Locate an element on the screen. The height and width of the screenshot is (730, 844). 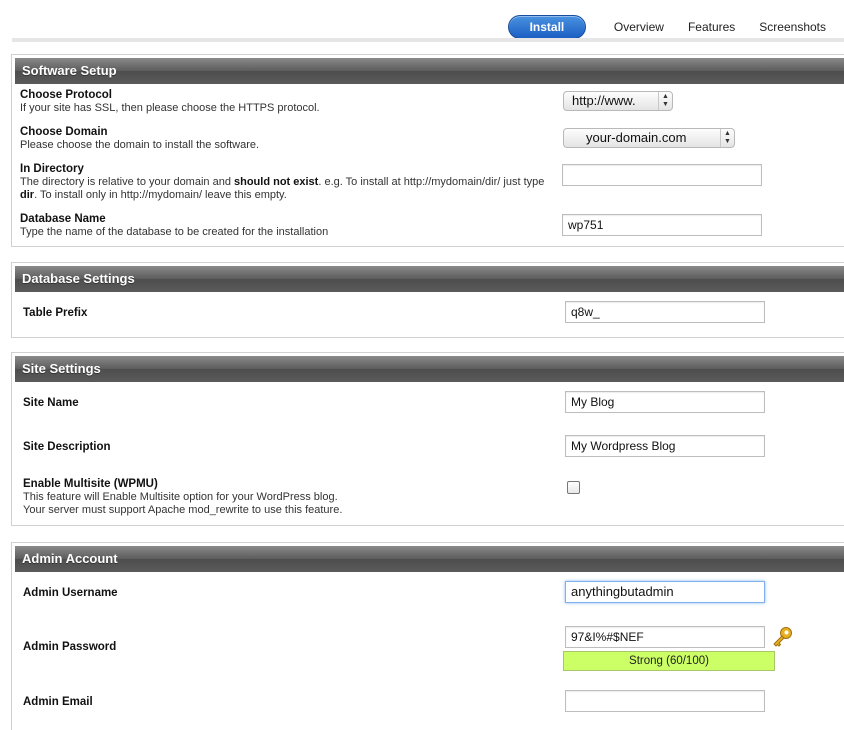
domain-select: your-domain.com ▲ ▼ is located at coordinates (649, 138).